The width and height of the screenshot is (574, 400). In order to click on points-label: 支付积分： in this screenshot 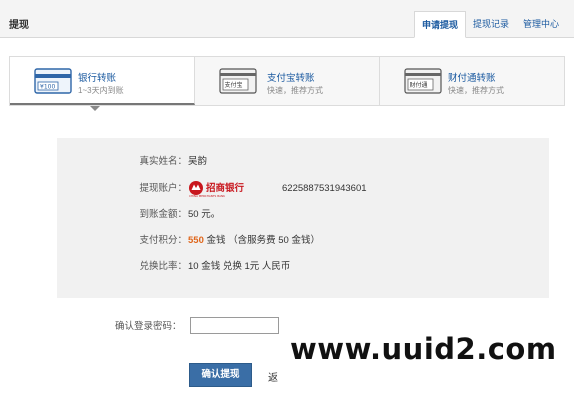, I will do `click(163, 240)`.